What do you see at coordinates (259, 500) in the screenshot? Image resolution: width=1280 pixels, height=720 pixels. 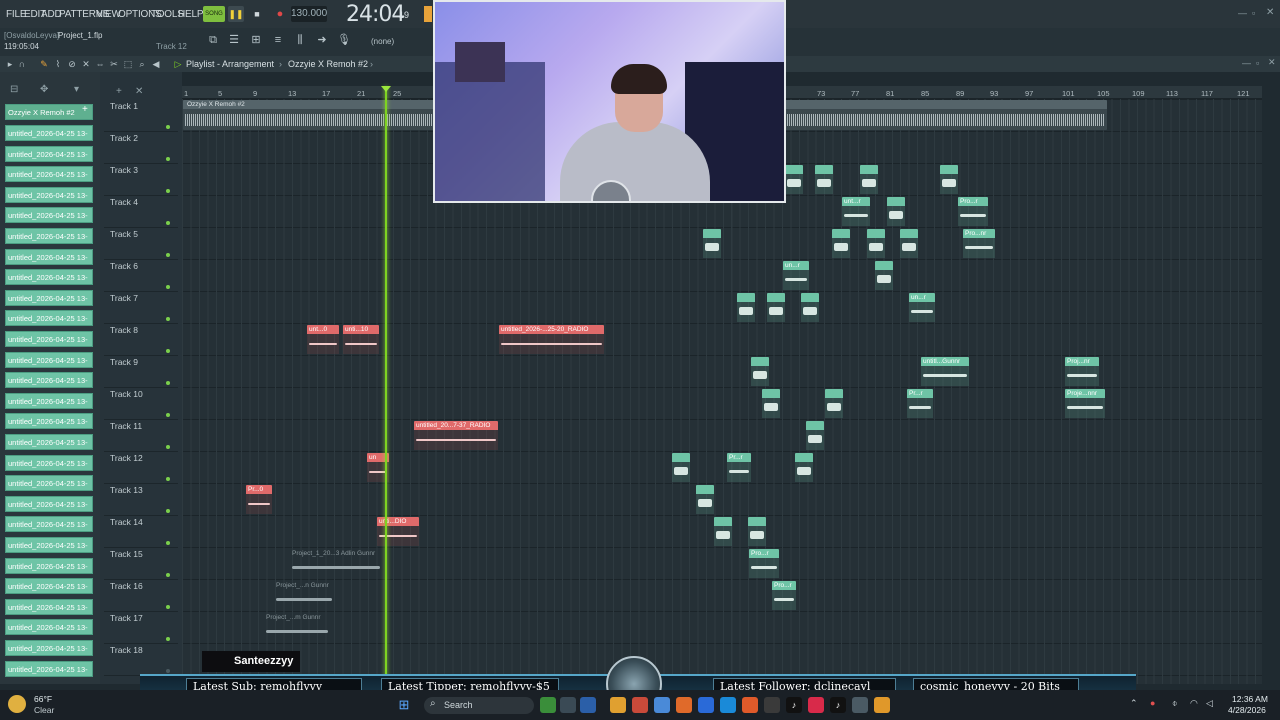 I see `clip: Pr...0` at bounding box center [259, 500].